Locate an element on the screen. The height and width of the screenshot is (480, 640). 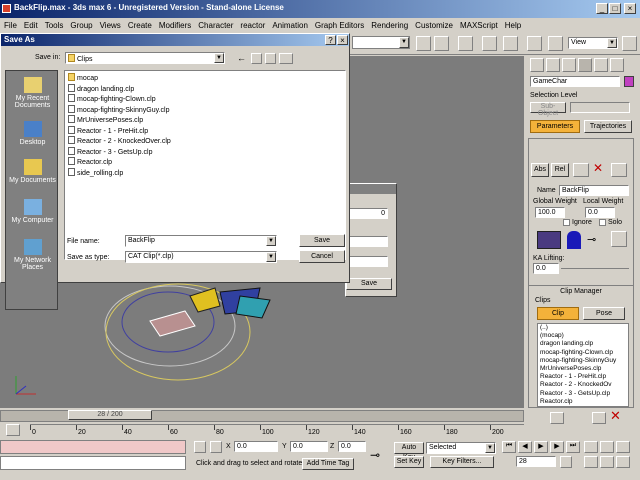
curve-editor-icon is located at coordinates (489, 43).